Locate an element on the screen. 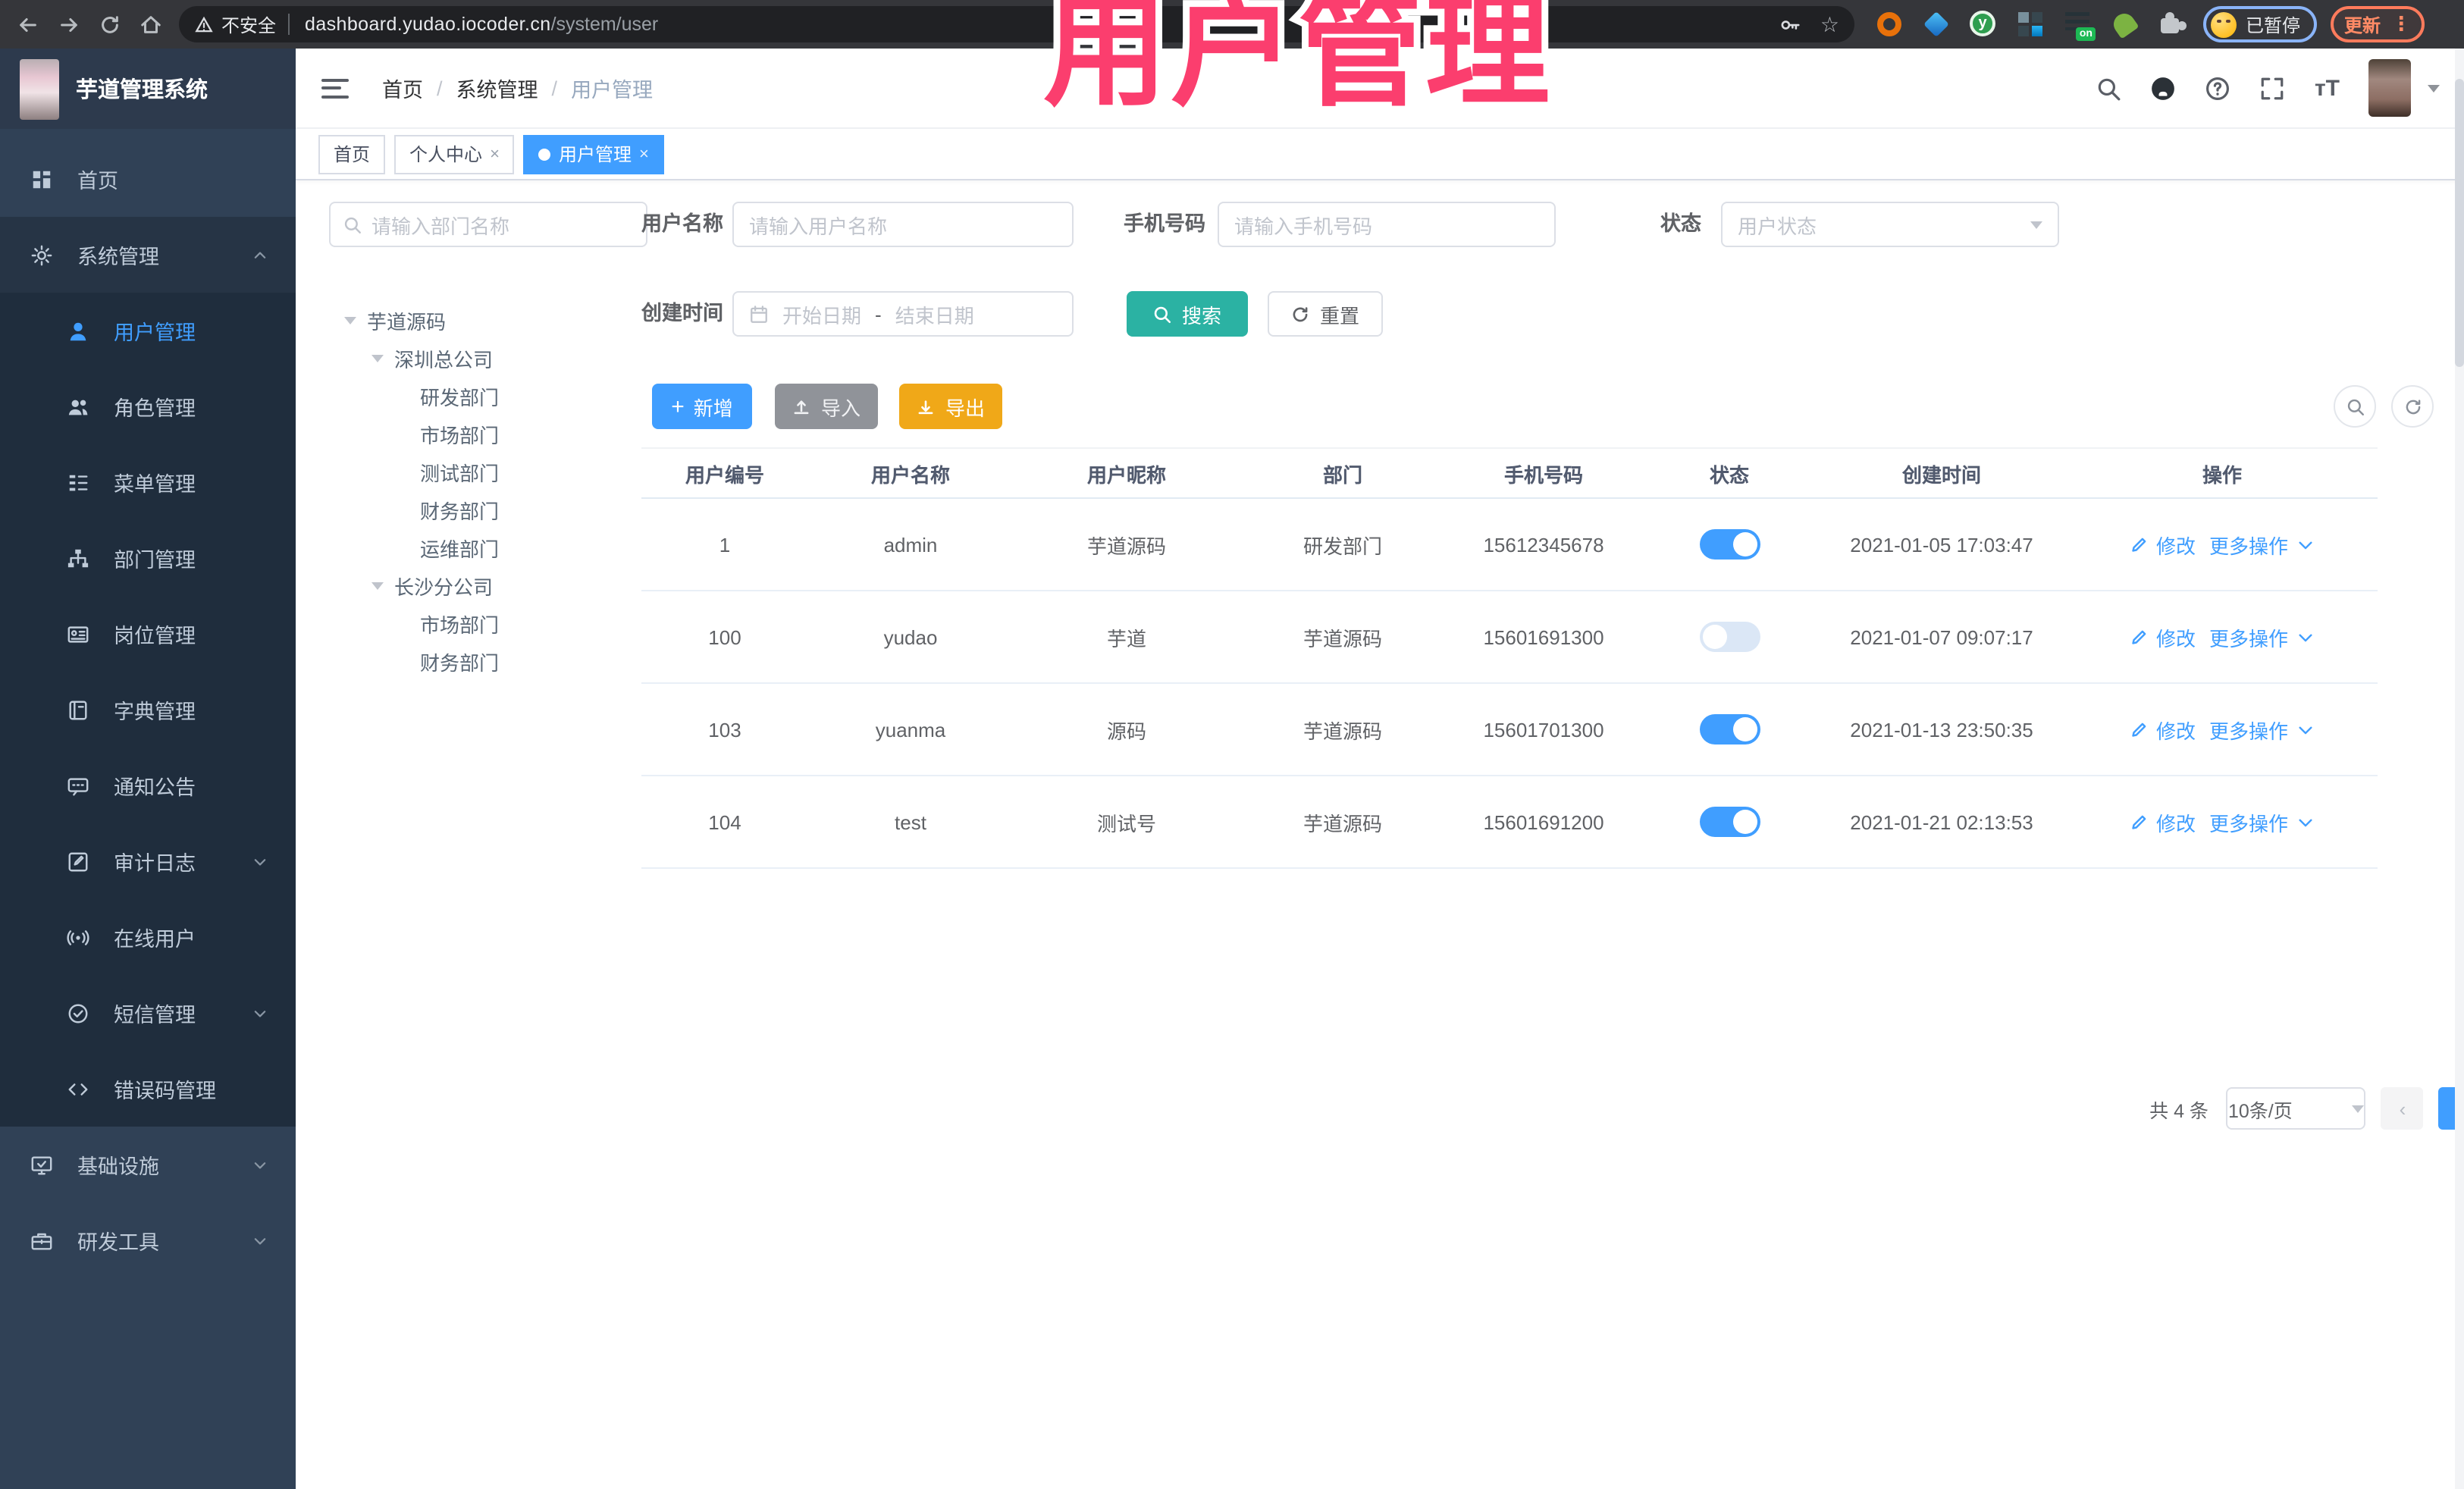 This screenshot has width=2464, height=1489. bookmark-star-icon: ☆ is located at coordinates (1829, 25).